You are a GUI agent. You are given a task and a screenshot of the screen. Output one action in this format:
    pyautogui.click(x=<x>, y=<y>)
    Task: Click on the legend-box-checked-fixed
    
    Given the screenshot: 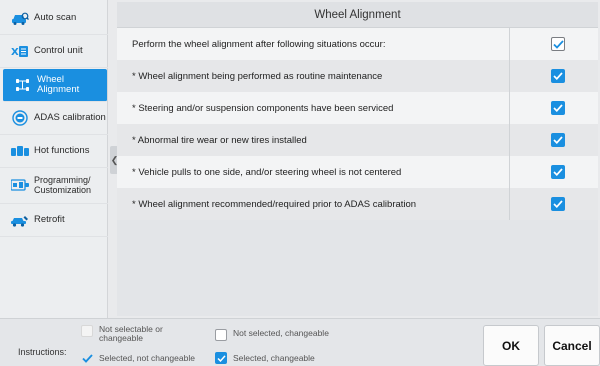 What is the action you would take?
    pyautogui.click(x=87, y=358)
    